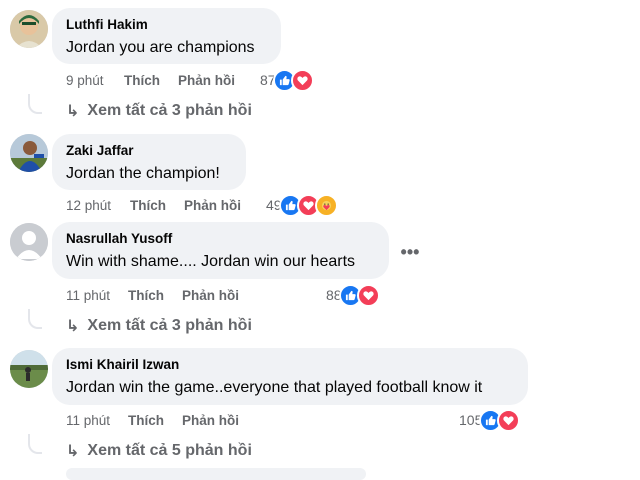 The height and width of the screenshot is (480, 640). I want to click on comment-actions: 9 phút Thích Phản hồi, so click(159, 80).